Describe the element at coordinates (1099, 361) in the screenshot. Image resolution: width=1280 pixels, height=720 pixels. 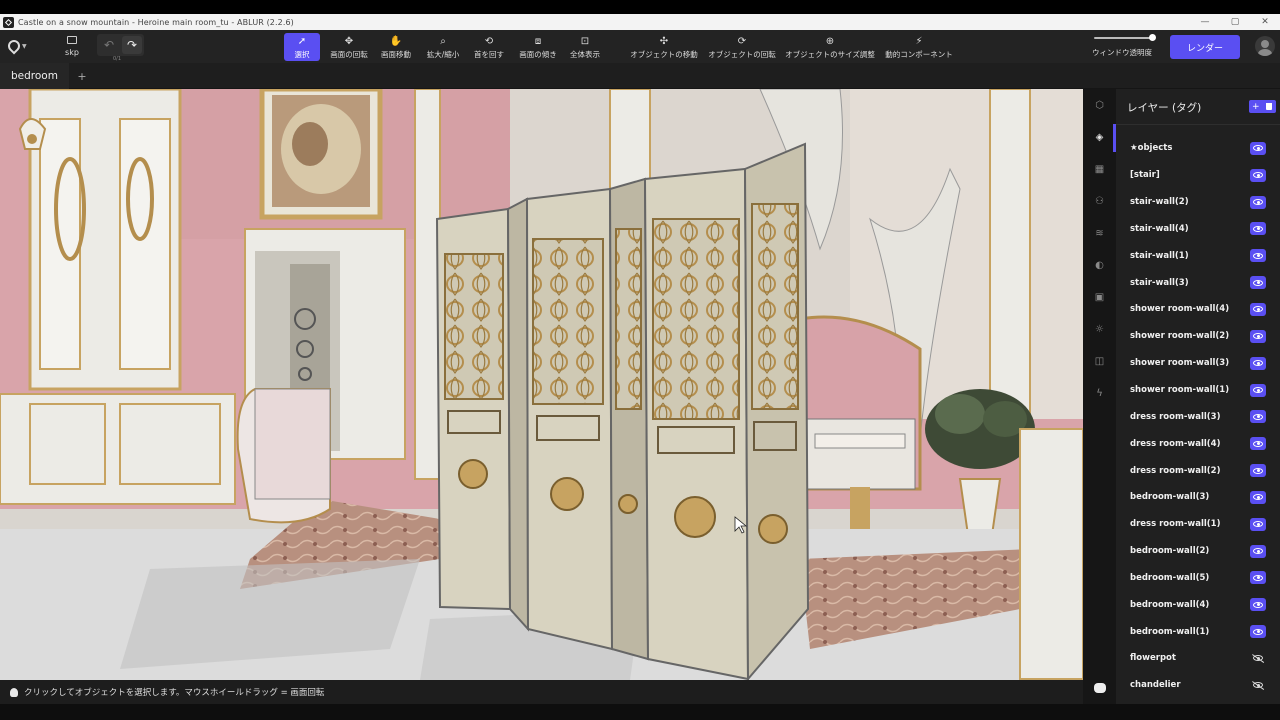
I see `camera-icon: ◫` at that location.